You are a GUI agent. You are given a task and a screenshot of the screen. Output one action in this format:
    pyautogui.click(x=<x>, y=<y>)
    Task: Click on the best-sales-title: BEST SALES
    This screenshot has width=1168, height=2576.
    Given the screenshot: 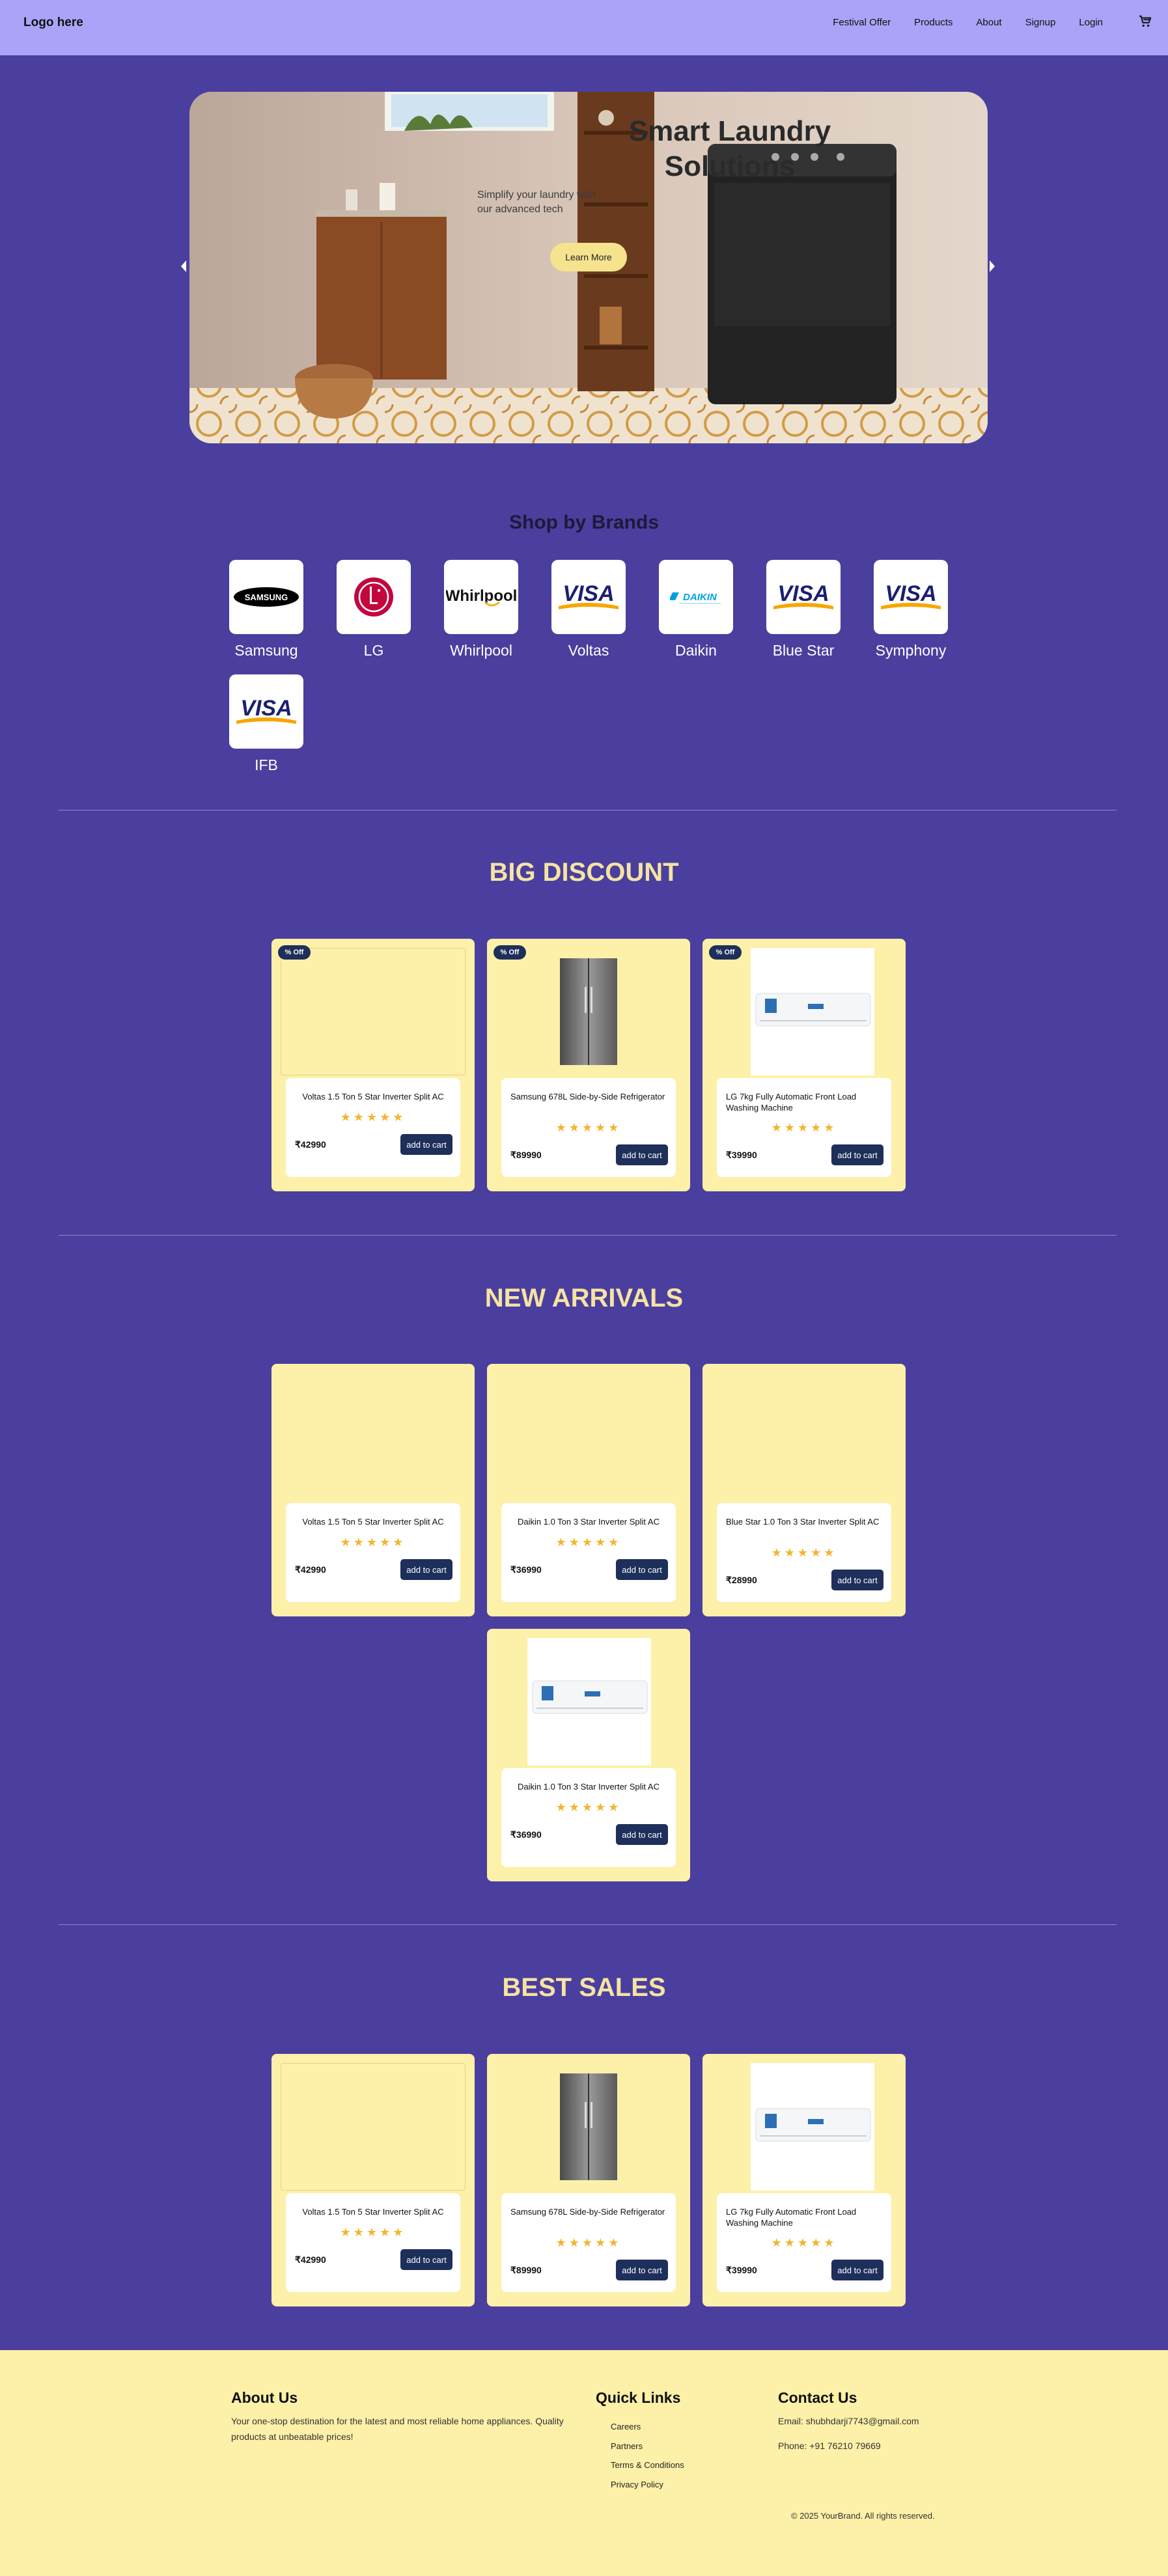 What is the action you would take?
    pyautogui.click(x=584, y=1987)
    